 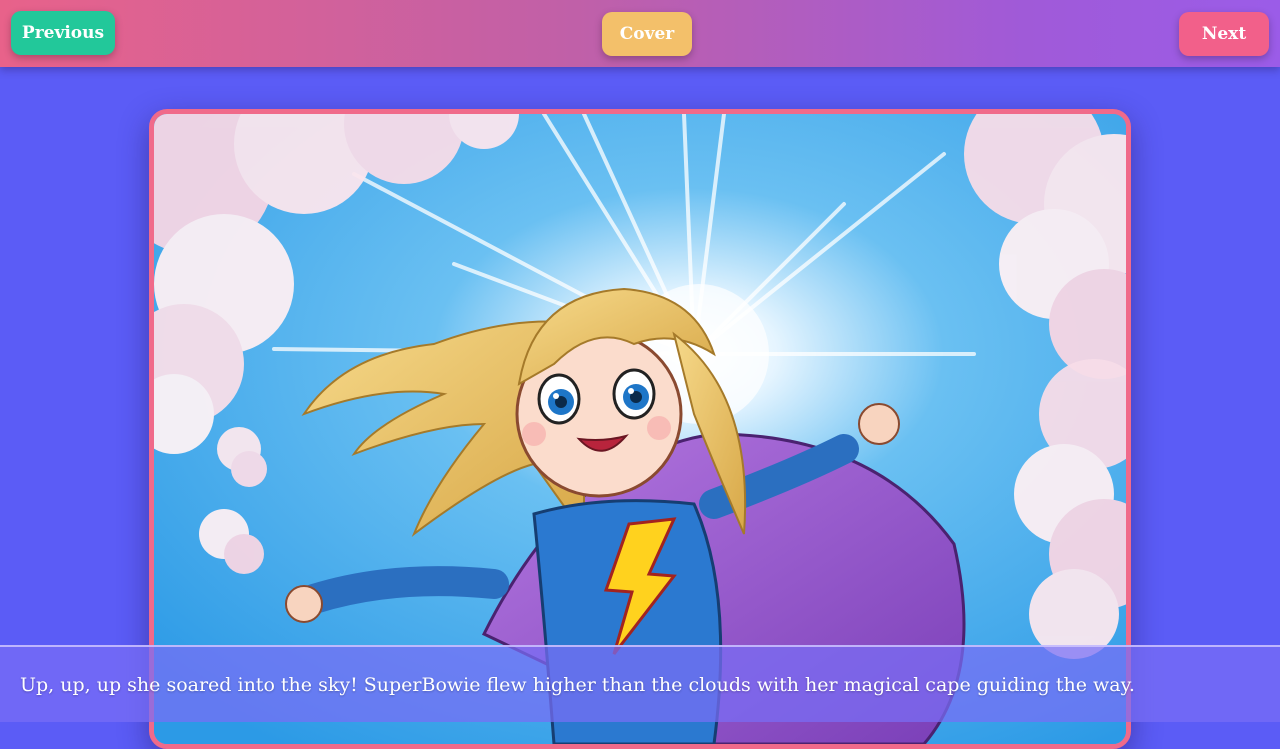 What do you see at coordinates (63, 33) in the screenshot?
I see `previous-button: Previous` at bounding box center [63, 33].